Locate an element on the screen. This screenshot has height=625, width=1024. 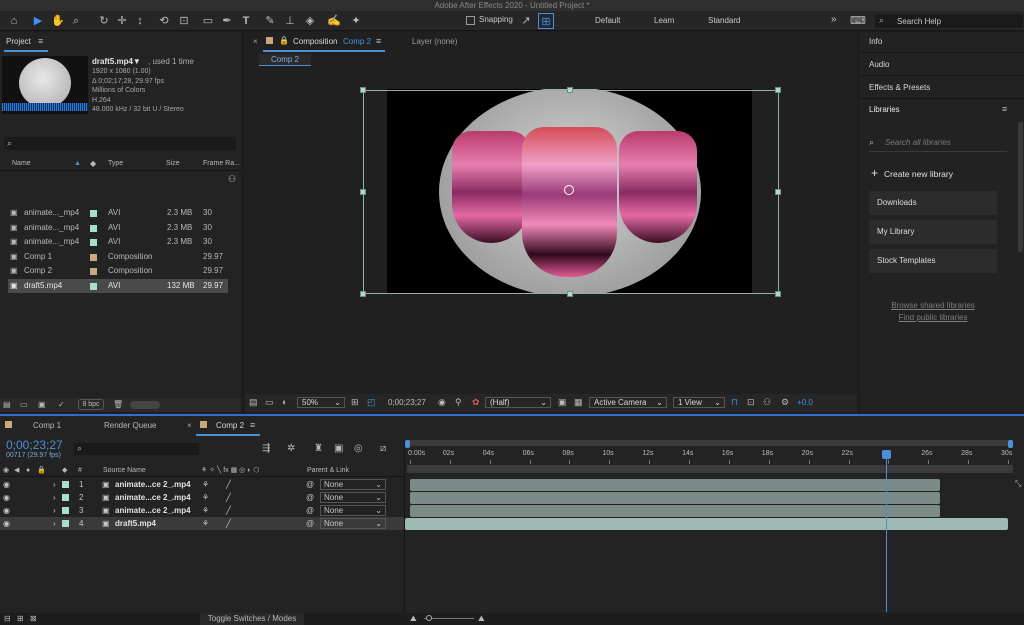
bit-depth-button: 8 bpc is located at coordinates (91, 404).